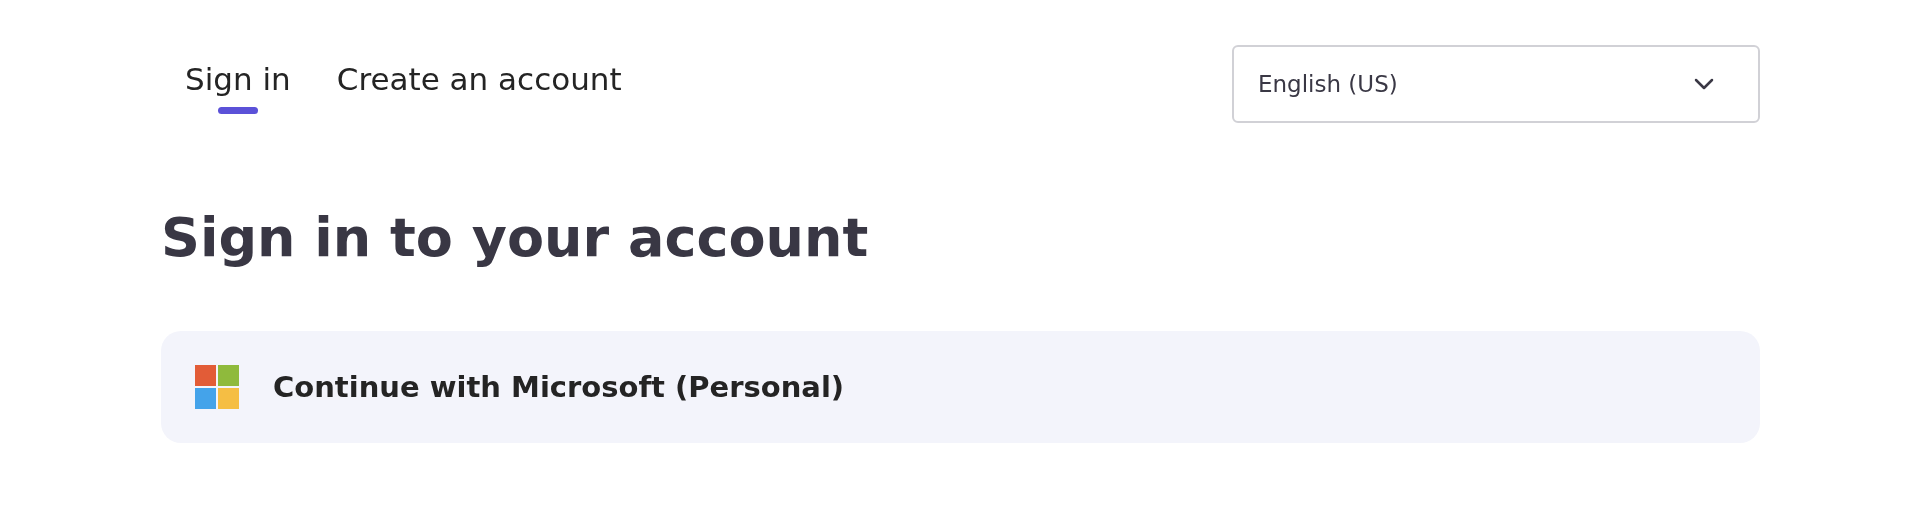 The image size is (1932, 506). Describe the element at coordinates (479, 93) in the screenshot. I see `tab: Create an account` at that location.